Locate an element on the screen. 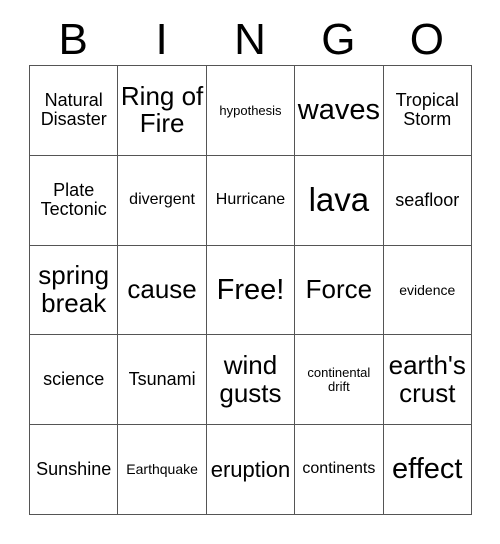 The width and height of the screenshot is (500, 544). bingo-cell: Hurricane is located at coordinates (250, 200).